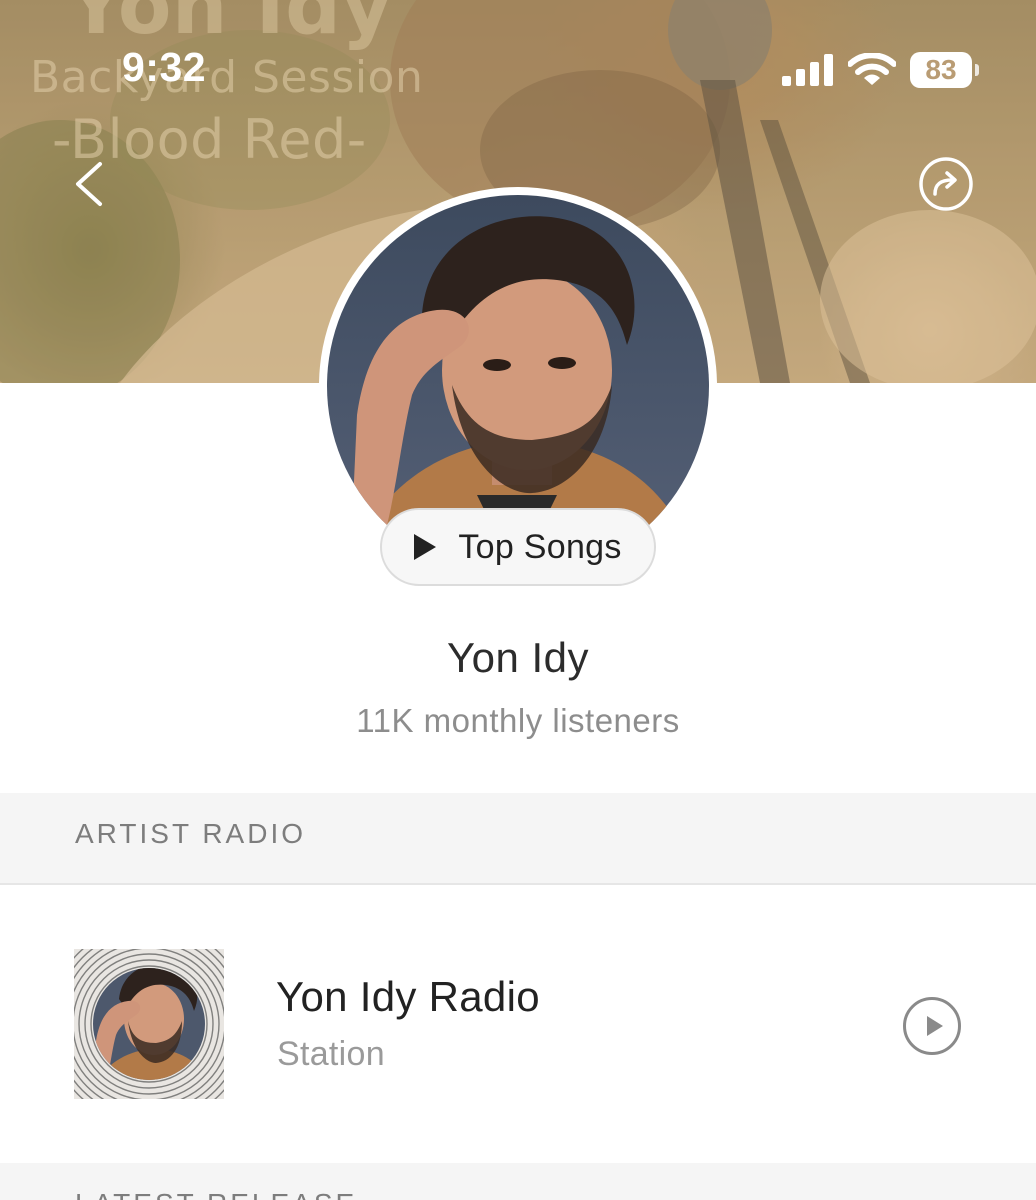 The height and width of the screenshot is (1200, 1036). What do you see at coordinates (872, 69) in the screenshot?
I see `wifi-icon` at bounding box center [872, 69].